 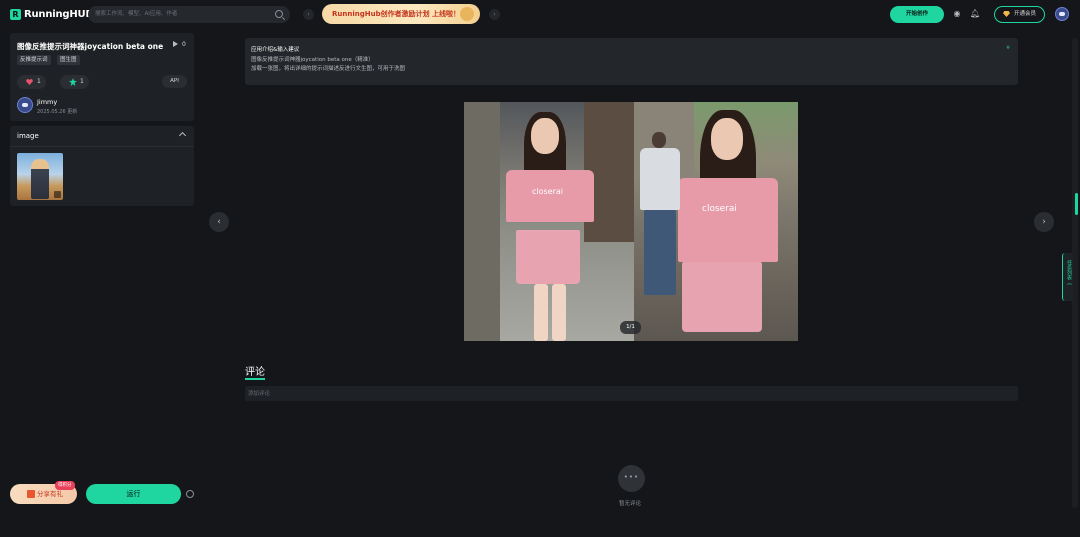 I want to click on star-icon, so click(x=73, y=82).